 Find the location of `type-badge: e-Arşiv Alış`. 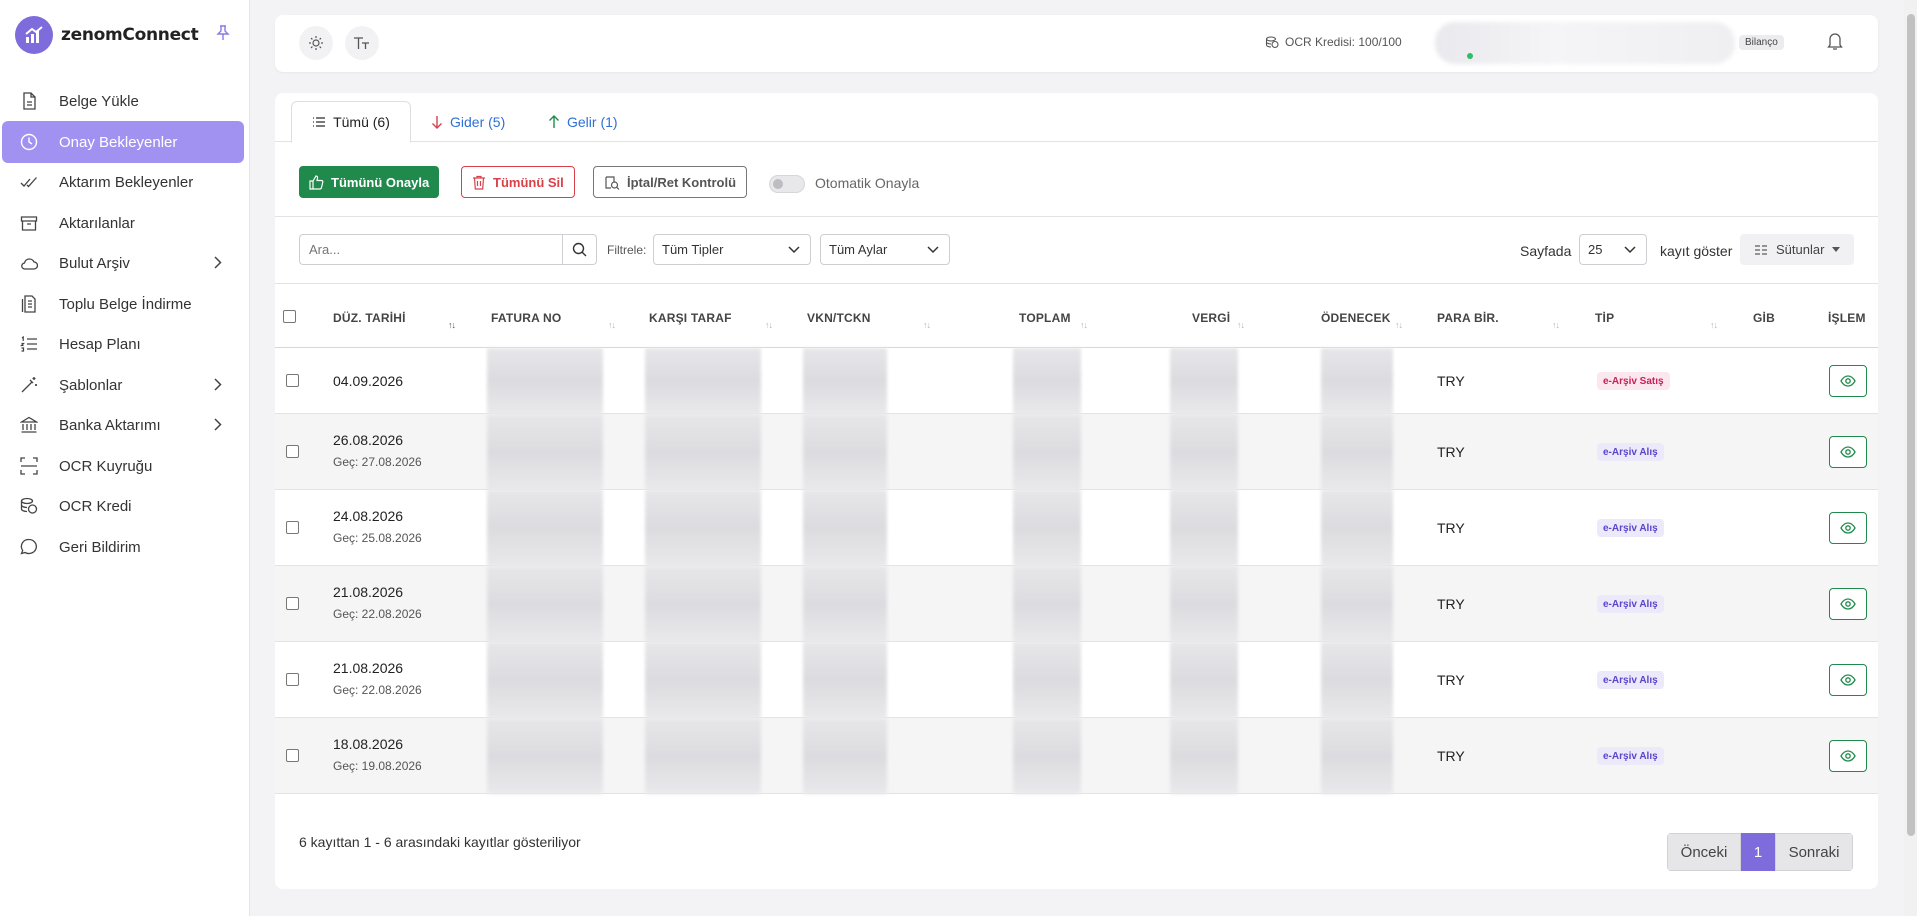

type-badge: e-Arşiv Alış is located at coordinates (1630, 604).